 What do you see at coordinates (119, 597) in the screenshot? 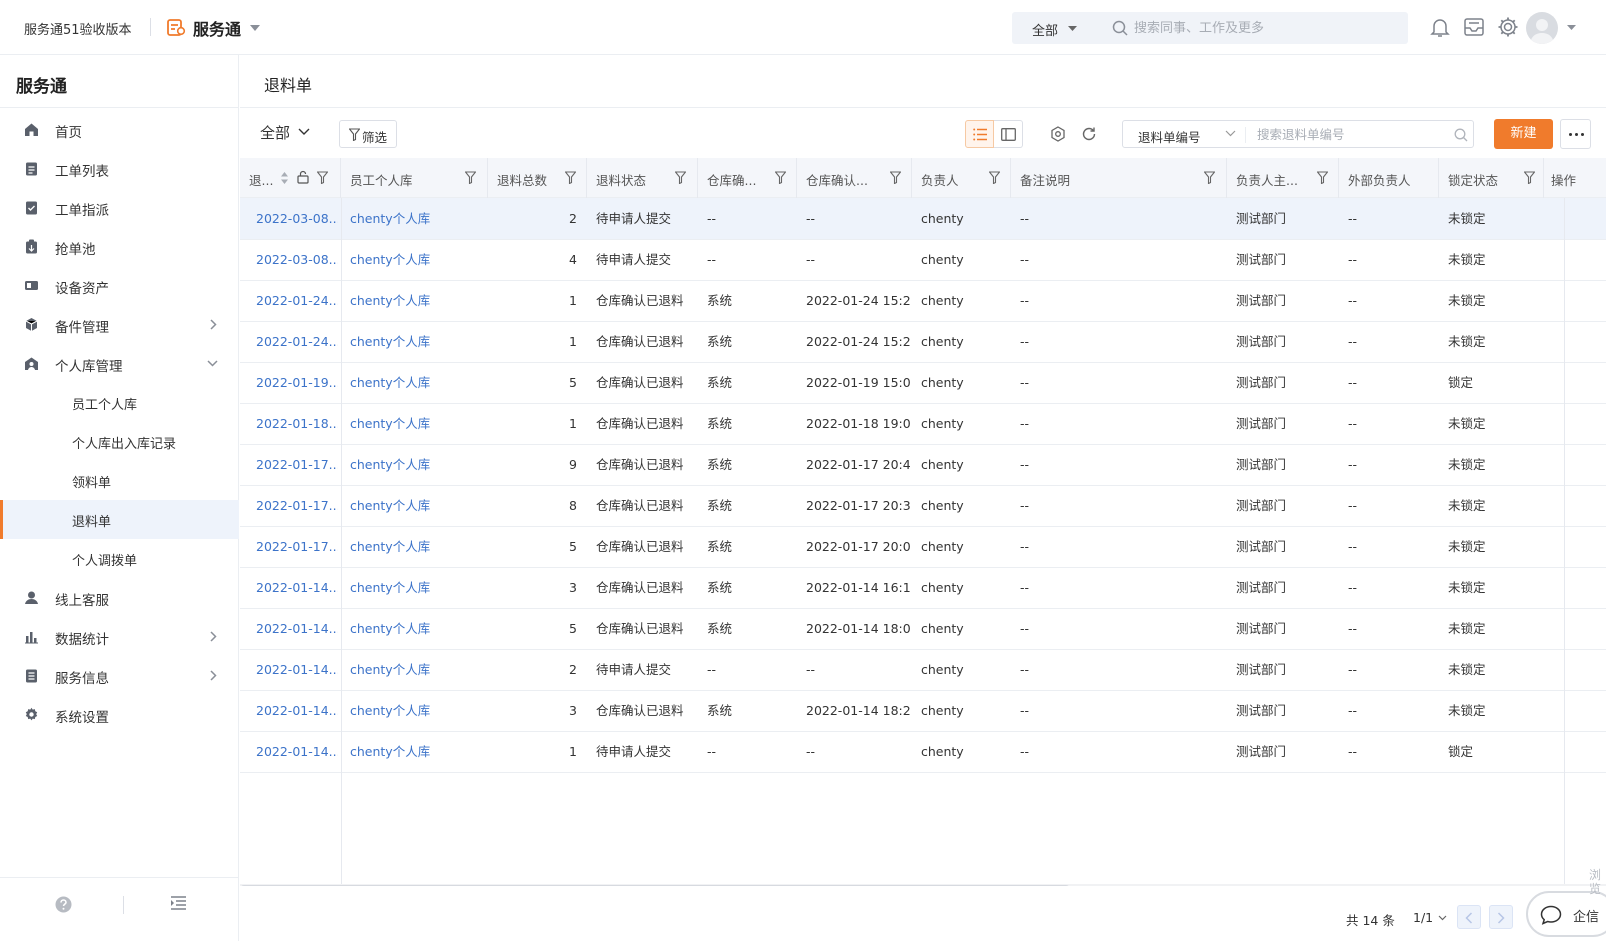
I see `sidebar-item-online-support: 线上客服` at bounding box center [119, 597].